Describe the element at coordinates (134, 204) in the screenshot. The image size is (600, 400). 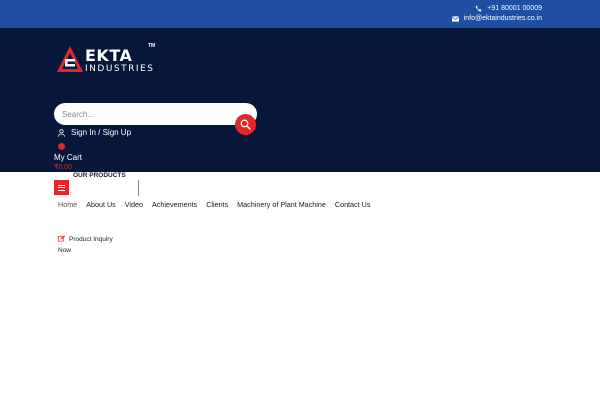
I see `nav-item-video: Video` at that location.